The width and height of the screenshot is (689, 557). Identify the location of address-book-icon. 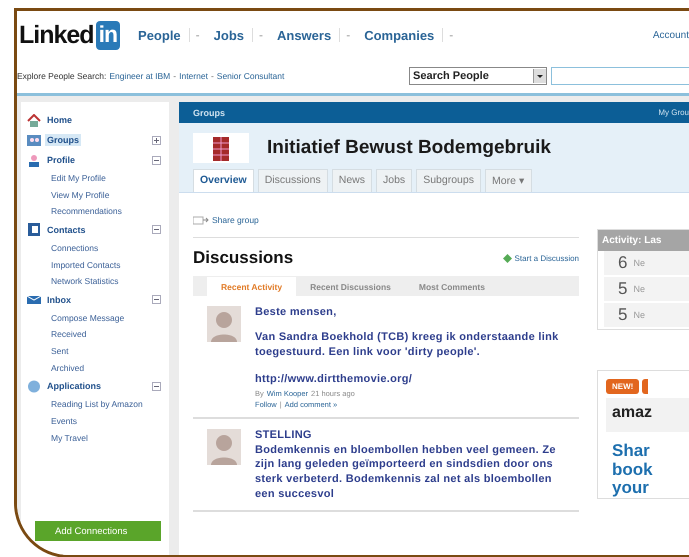
(34, 229).